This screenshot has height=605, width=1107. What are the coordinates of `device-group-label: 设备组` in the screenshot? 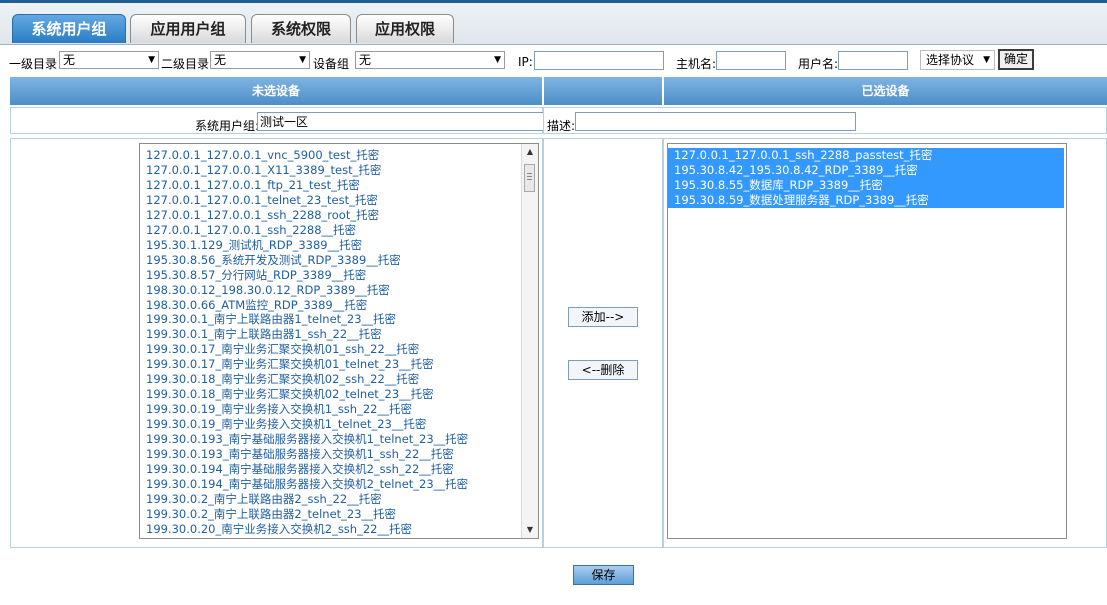 It's located at (331, 64).